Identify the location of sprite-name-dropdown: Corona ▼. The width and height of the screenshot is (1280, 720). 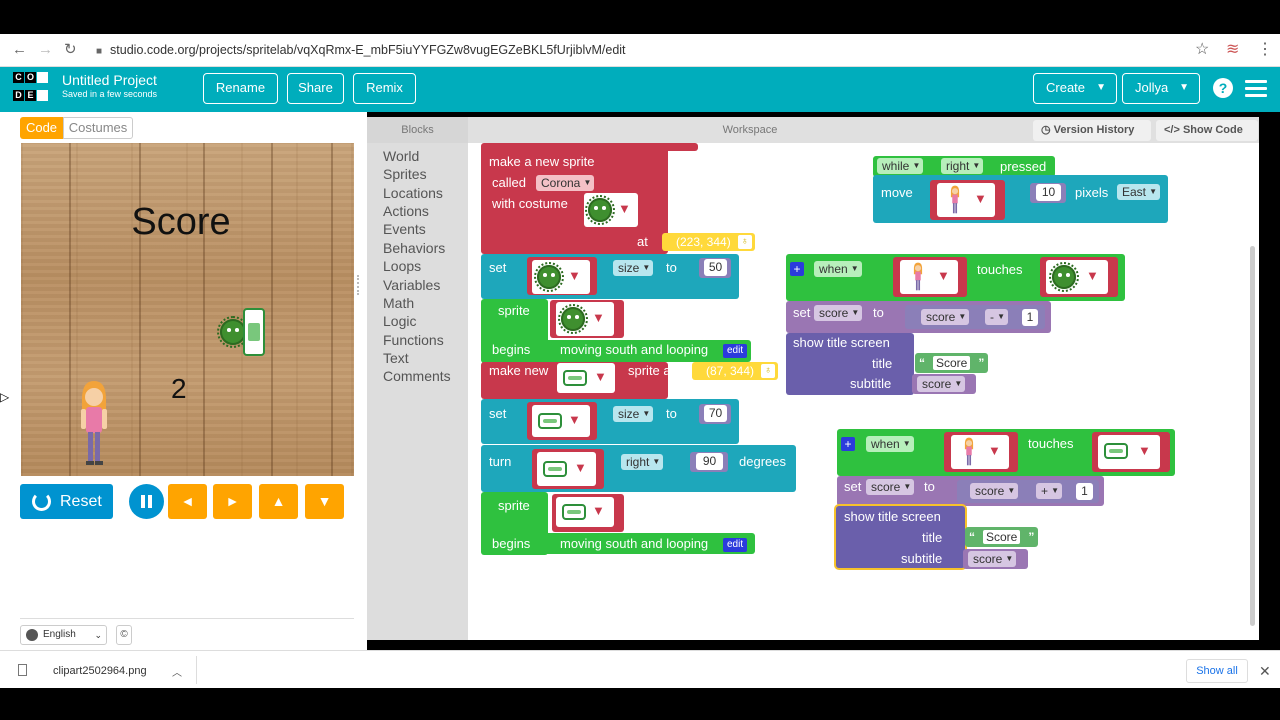
(565, 183).